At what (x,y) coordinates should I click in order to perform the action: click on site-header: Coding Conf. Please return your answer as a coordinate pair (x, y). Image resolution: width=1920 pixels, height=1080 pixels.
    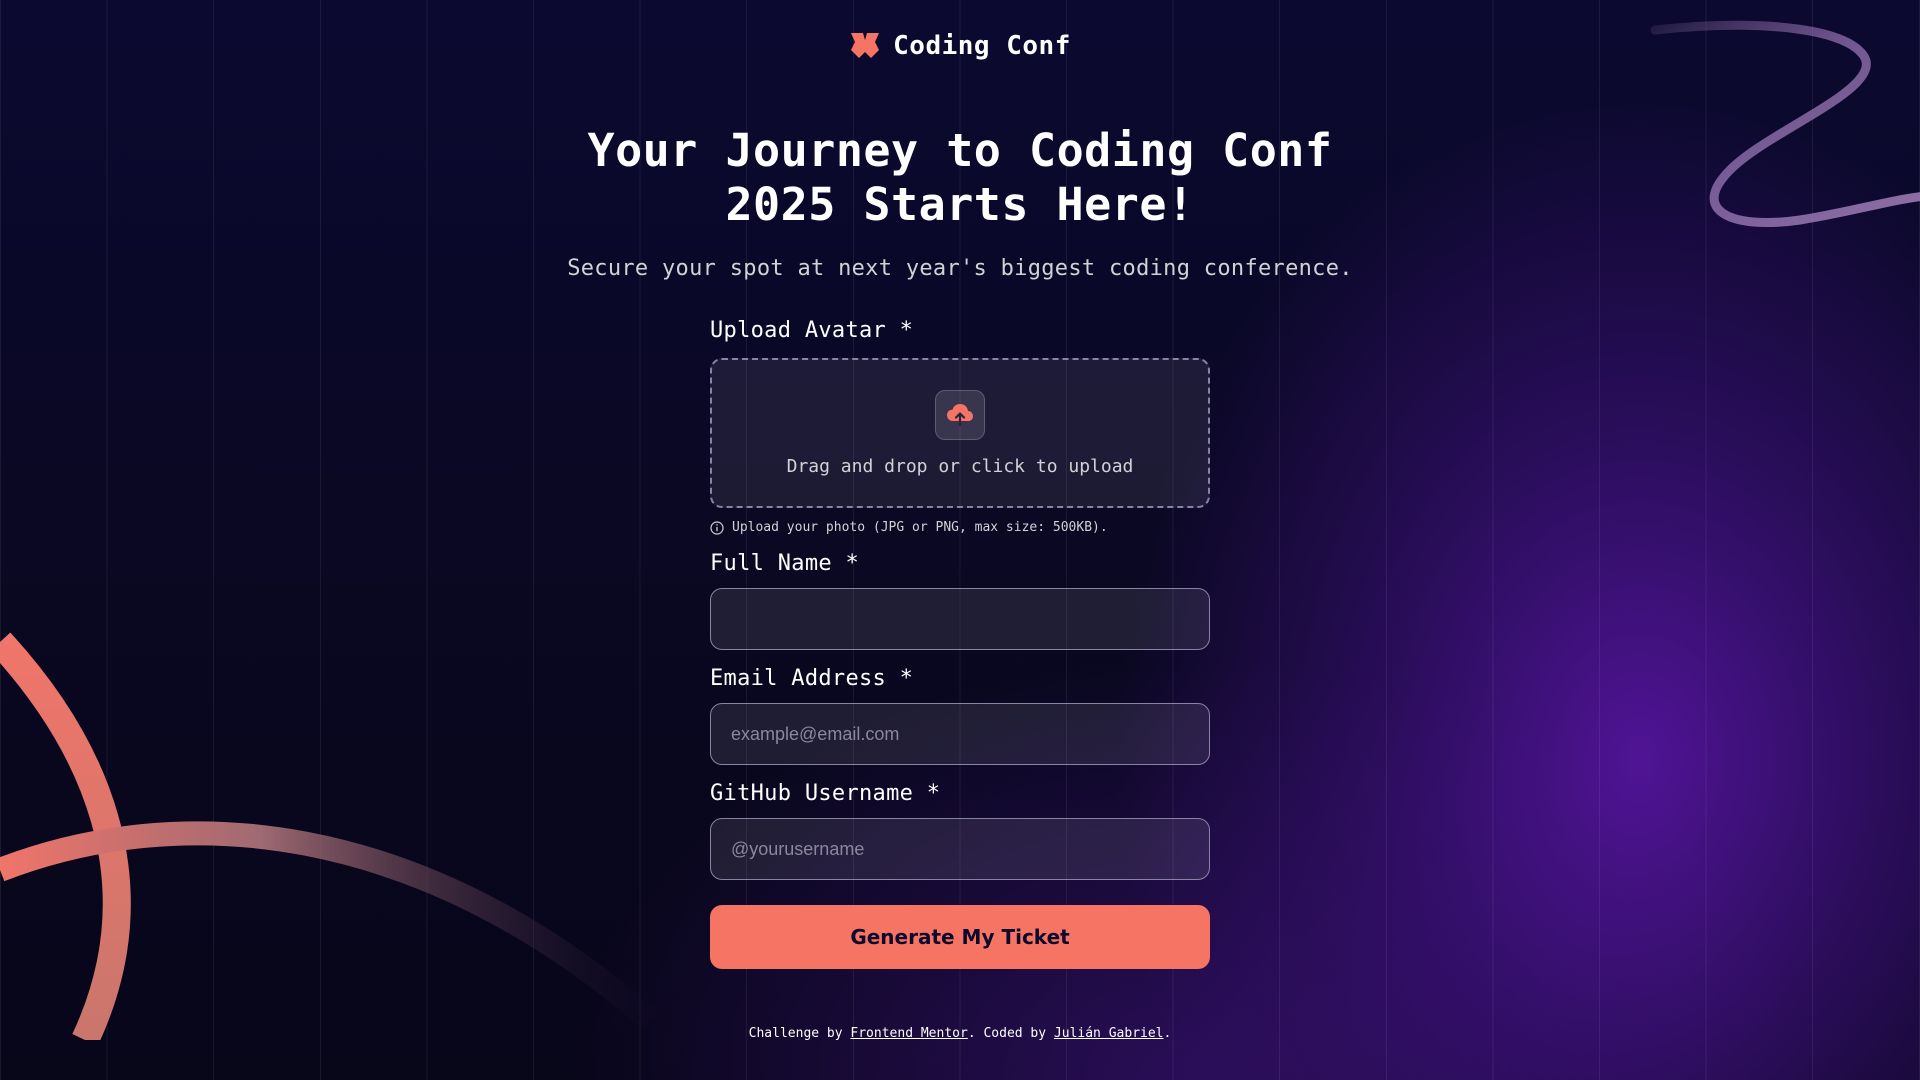
    Looking at the image, I should click on (960, 46).